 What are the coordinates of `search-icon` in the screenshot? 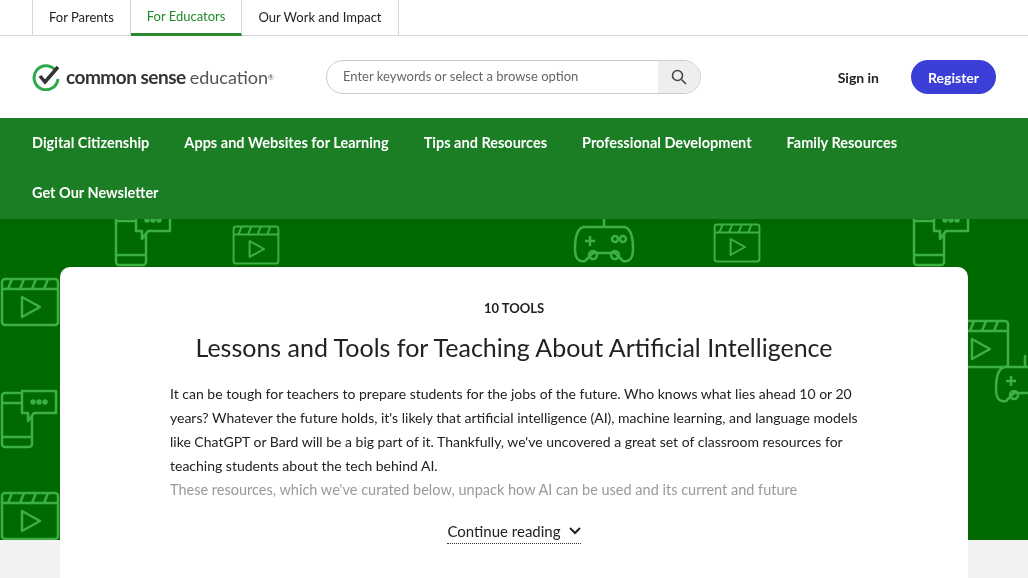 It's located at (679, 77).